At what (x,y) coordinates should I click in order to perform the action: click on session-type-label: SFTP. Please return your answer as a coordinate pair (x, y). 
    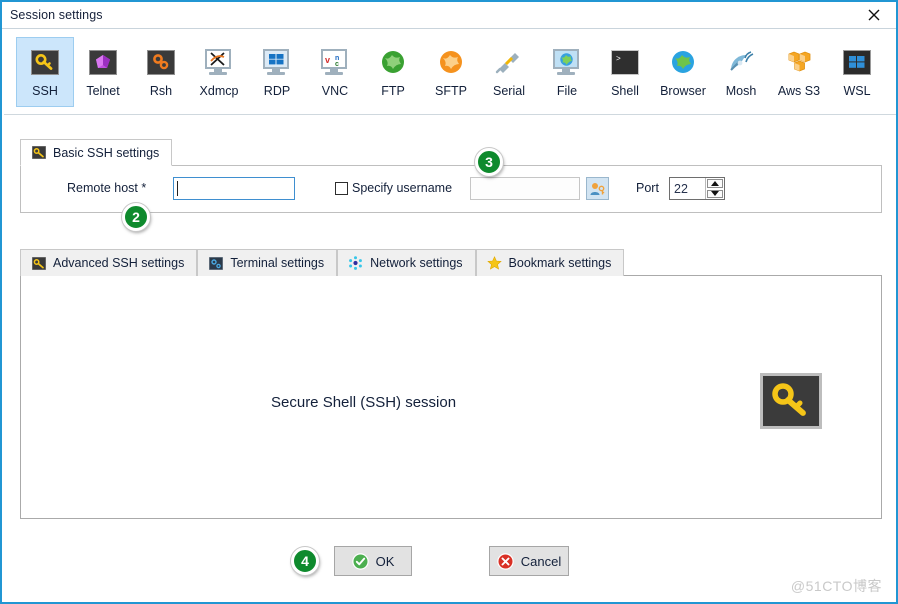
    Looking at the image, I should click on (451, 91).